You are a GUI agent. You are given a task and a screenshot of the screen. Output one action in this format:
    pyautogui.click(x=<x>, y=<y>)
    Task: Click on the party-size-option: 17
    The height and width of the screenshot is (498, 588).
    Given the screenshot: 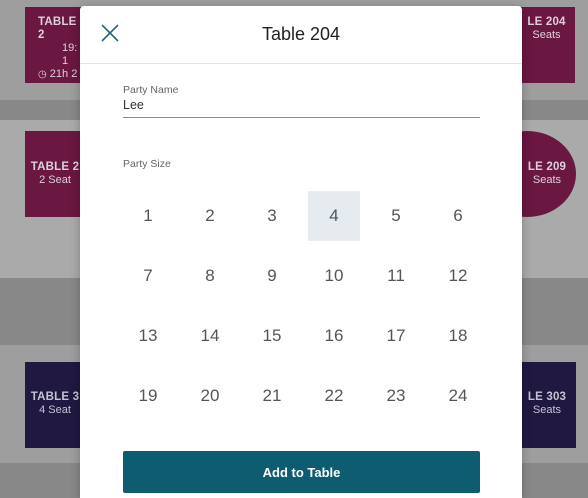 What is the action you would take?
    pyautogui.click(x=396, y=336)
    